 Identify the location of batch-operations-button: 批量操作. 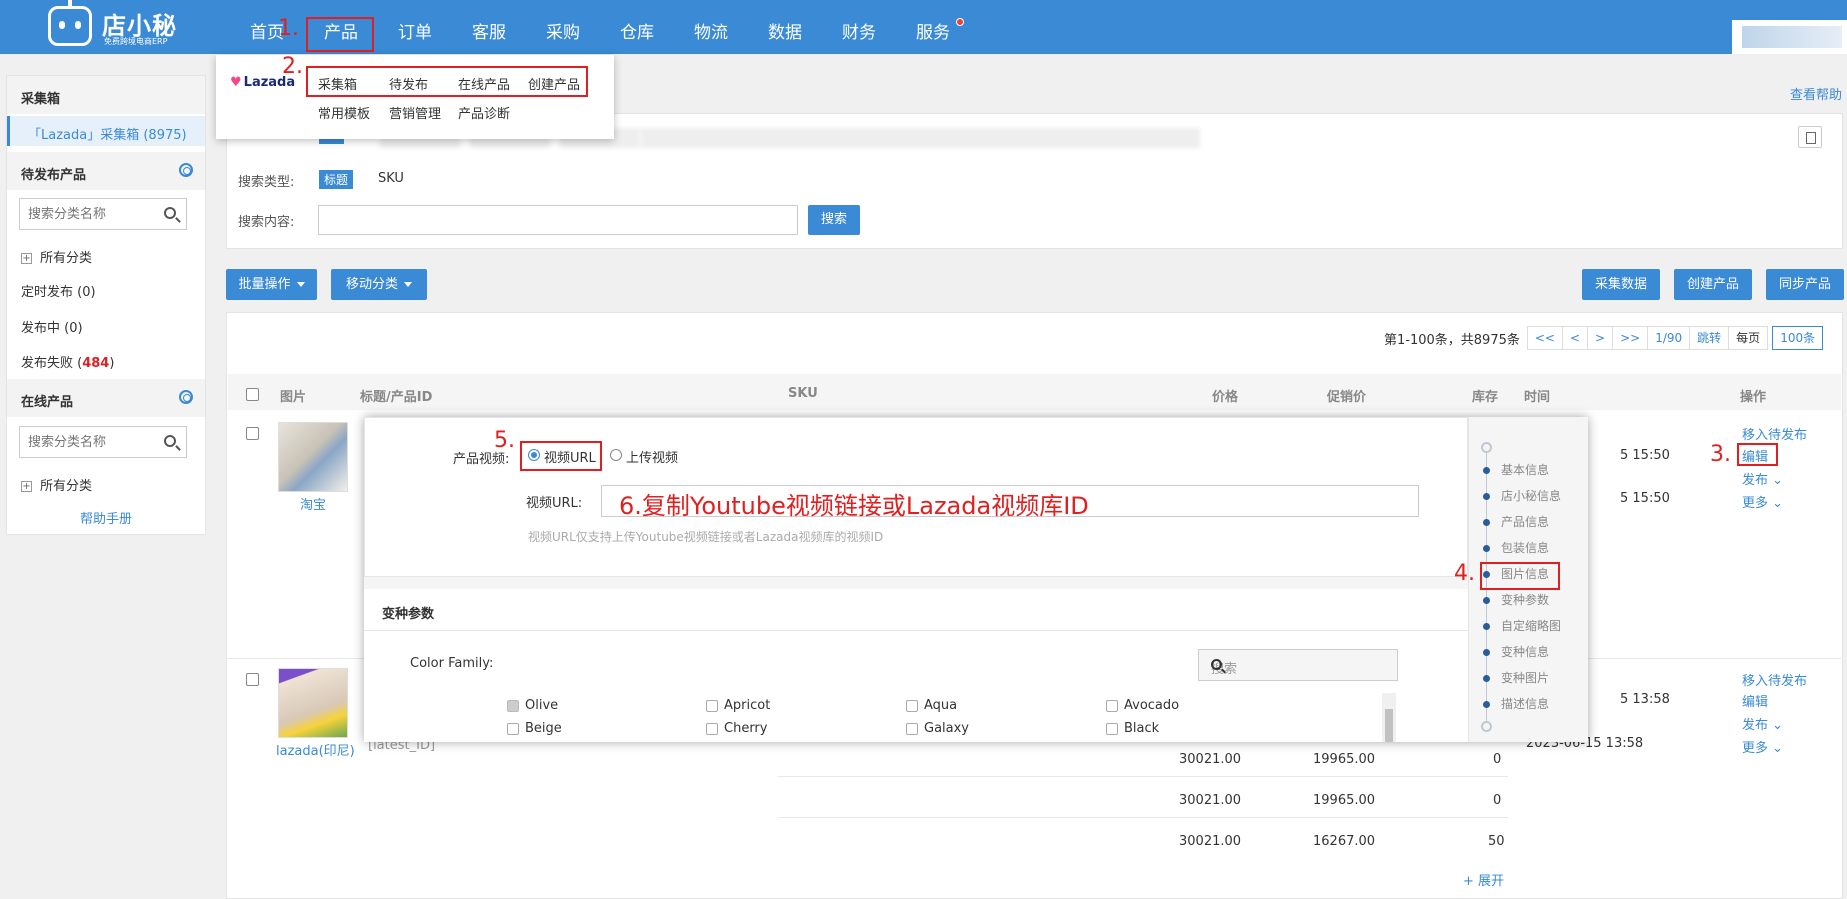
(271, 284).